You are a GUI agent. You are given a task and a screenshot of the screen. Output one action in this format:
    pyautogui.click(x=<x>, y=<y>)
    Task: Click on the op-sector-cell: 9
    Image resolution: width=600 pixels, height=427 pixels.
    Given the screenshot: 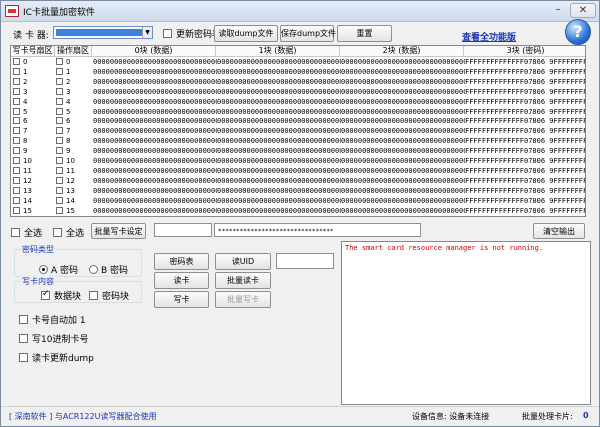 What is the action you would take?
    pyautogui.click(x=74, y=152)
    